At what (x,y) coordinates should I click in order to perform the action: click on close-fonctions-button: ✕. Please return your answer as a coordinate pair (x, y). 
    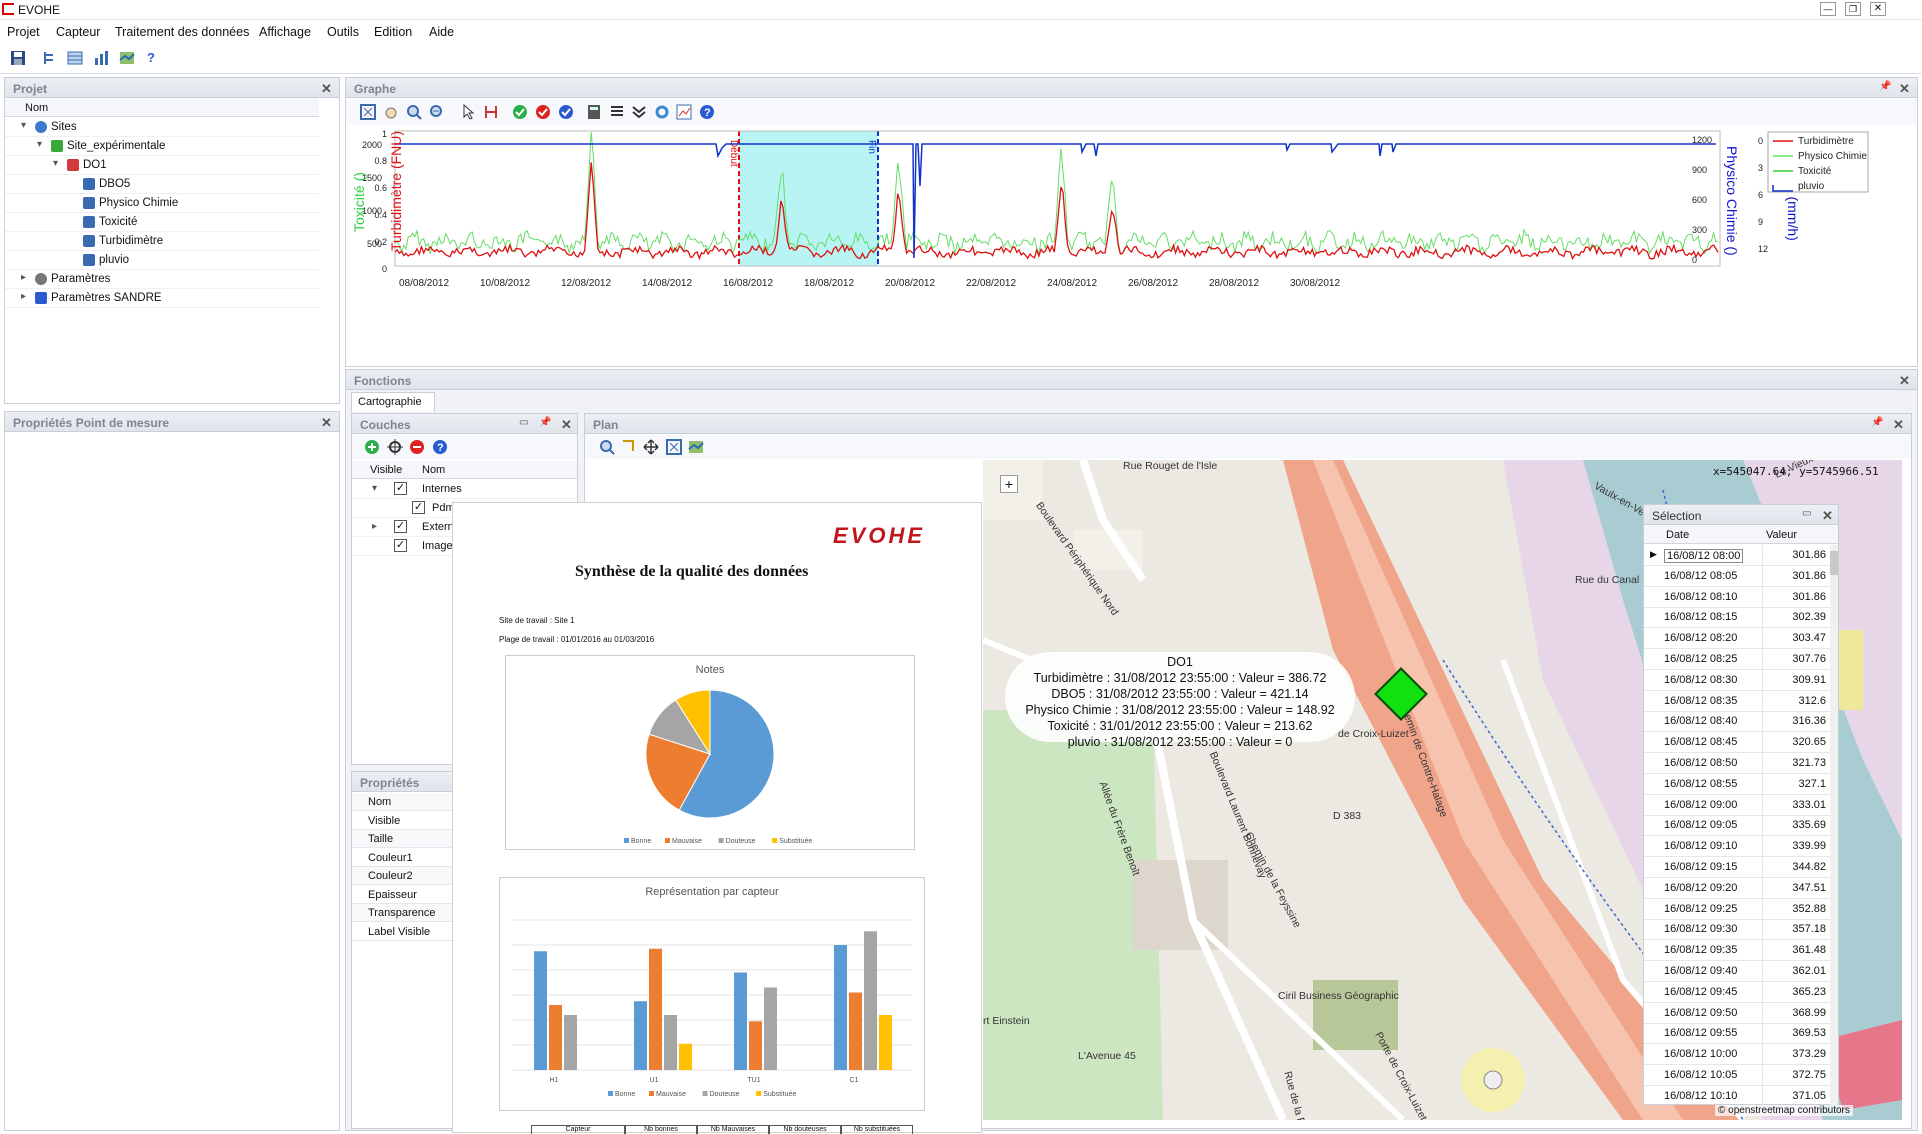
    Looking at the image, I should click on (1904, 381).